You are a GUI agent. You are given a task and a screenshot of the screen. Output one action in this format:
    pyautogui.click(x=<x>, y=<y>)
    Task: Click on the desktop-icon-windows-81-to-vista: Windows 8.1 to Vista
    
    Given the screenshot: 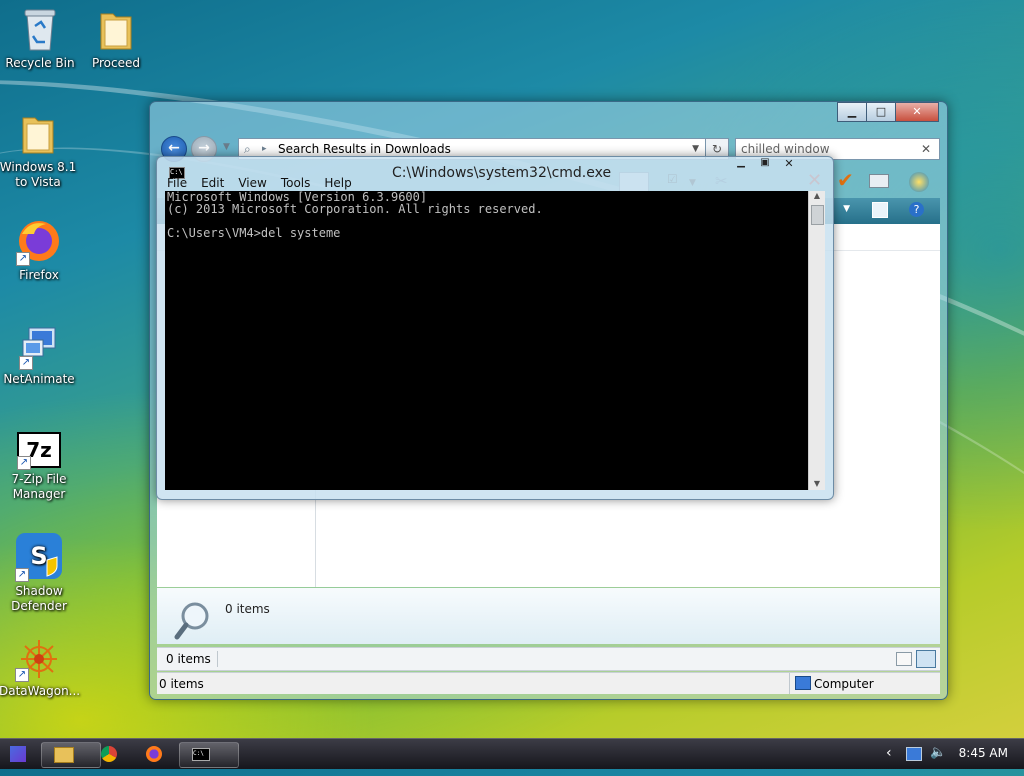 What is the action you would take?
    pyautogui.click(x=39, y=151)
    